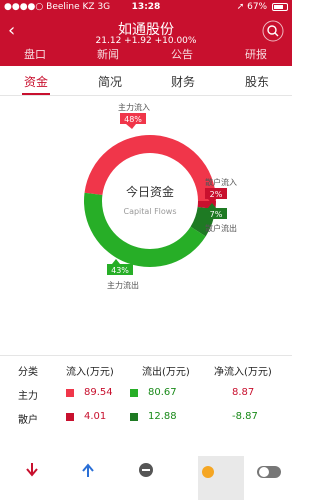 The height and width of the screenshot is (500, 320). Describe the element at coordinates (243, 392) in the screenshot. I see `row-net: 8.87` at that location.